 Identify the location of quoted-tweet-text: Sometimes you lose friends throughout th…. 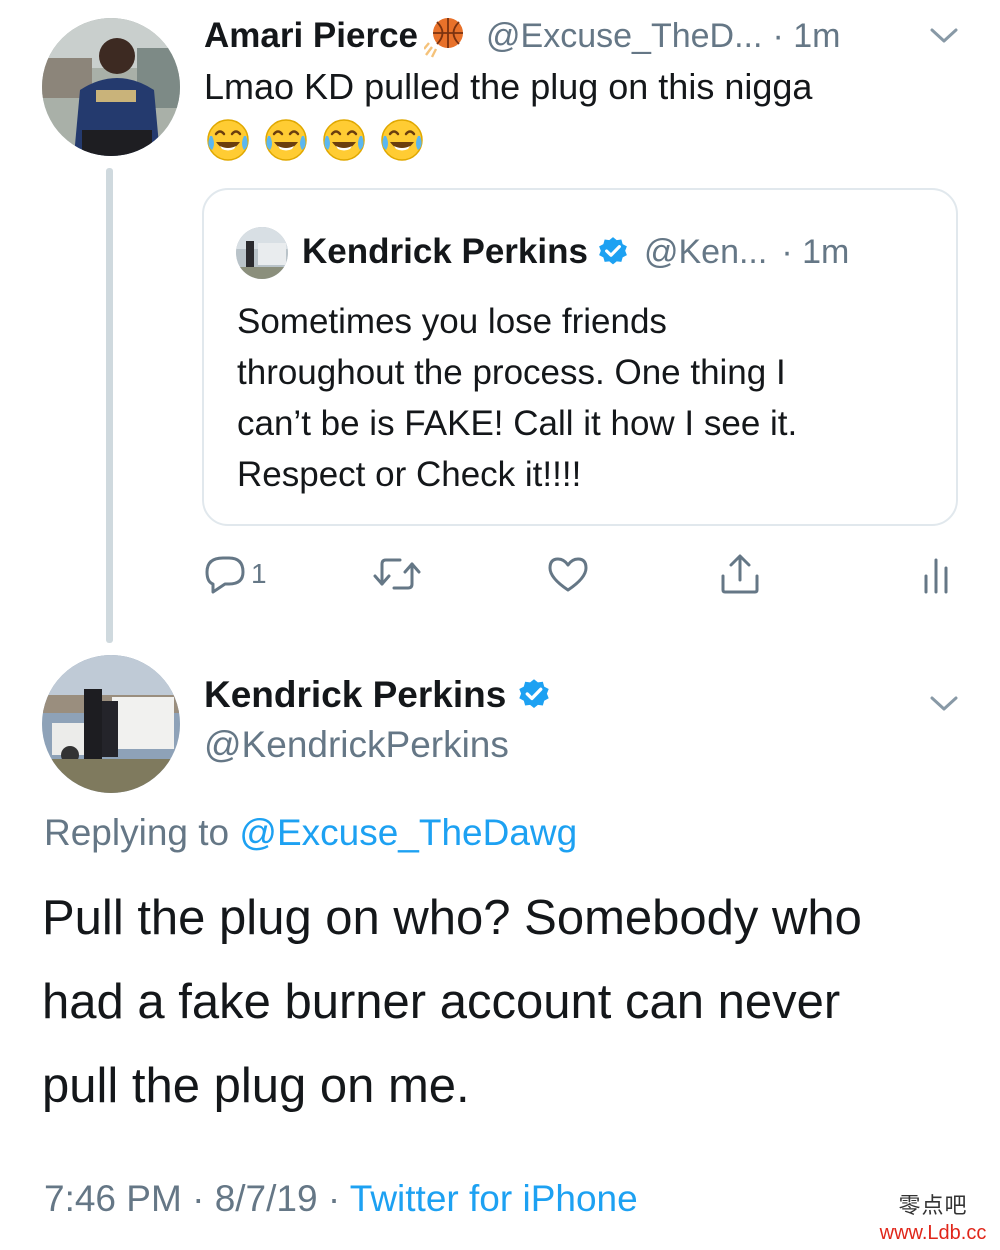
(587, 398).